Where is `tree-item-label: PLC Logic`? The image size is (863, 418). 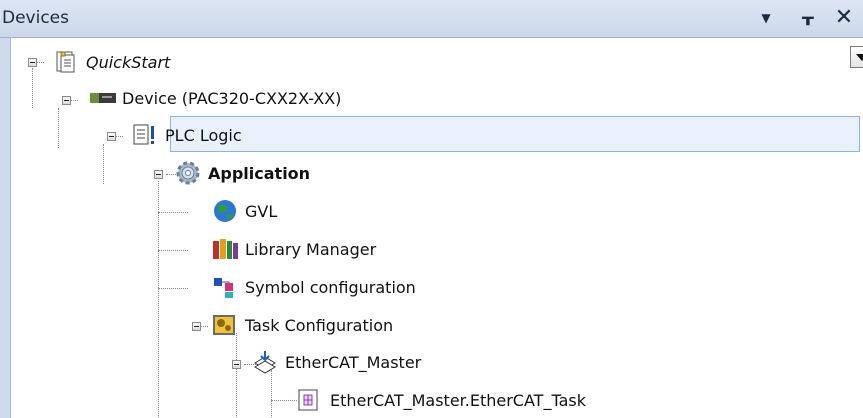
tree-item-label: PLC Logic is located at coordinates (203, 135).